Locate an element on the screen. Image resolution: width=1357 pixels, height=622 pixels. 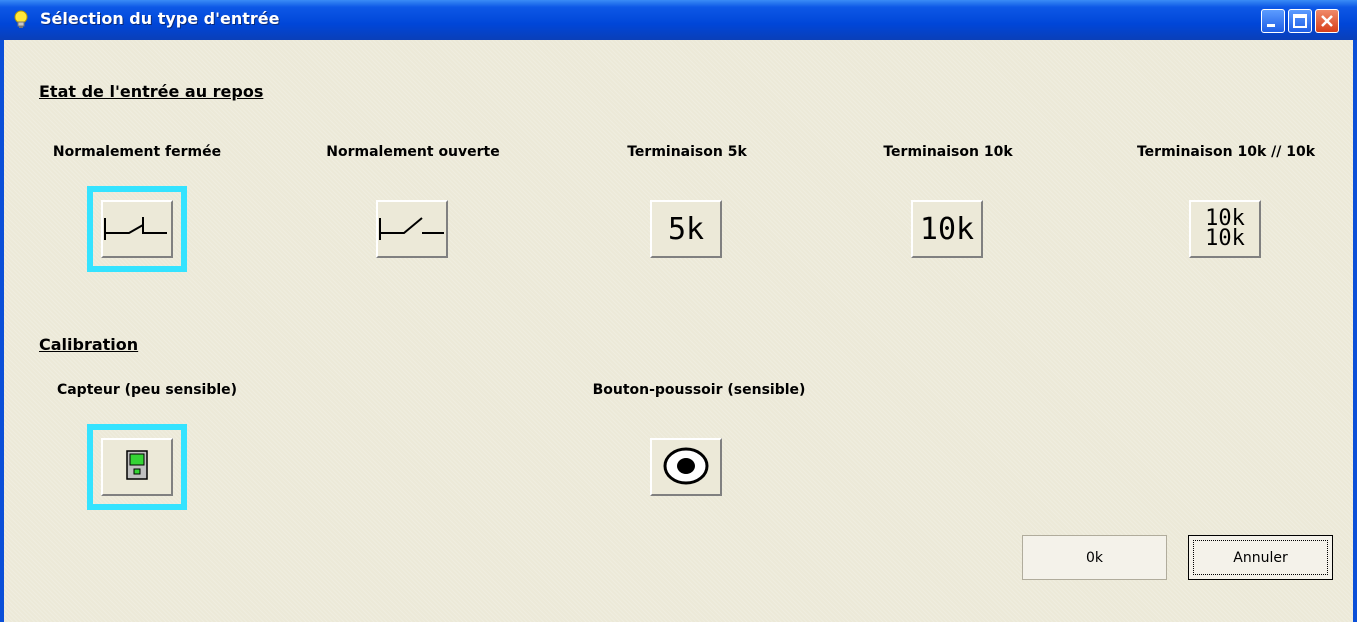
push-button-option is located at coordinates (686, 467).